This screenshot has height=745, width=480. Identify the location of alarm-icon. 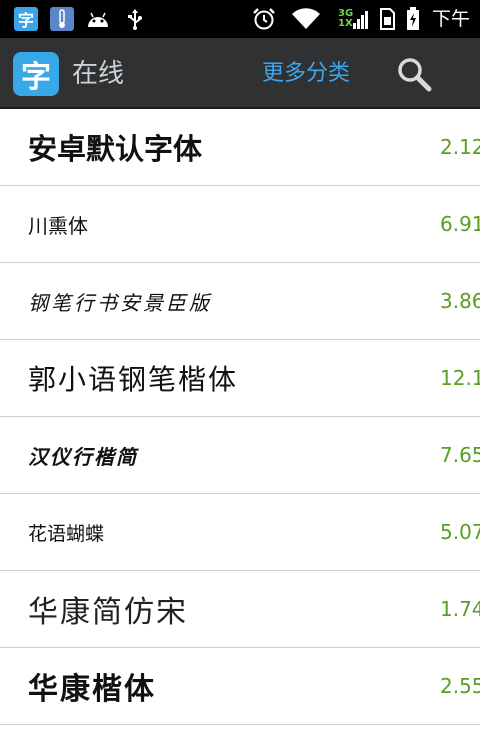
(264, 19).